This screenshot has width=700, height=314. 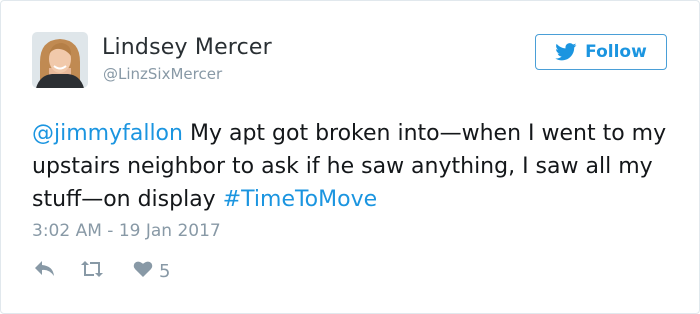 What do you see at coordinates (187, 47) in the screenshot?
I see `author-name: Lindsey Mercer` at bounding box center [187, 47].